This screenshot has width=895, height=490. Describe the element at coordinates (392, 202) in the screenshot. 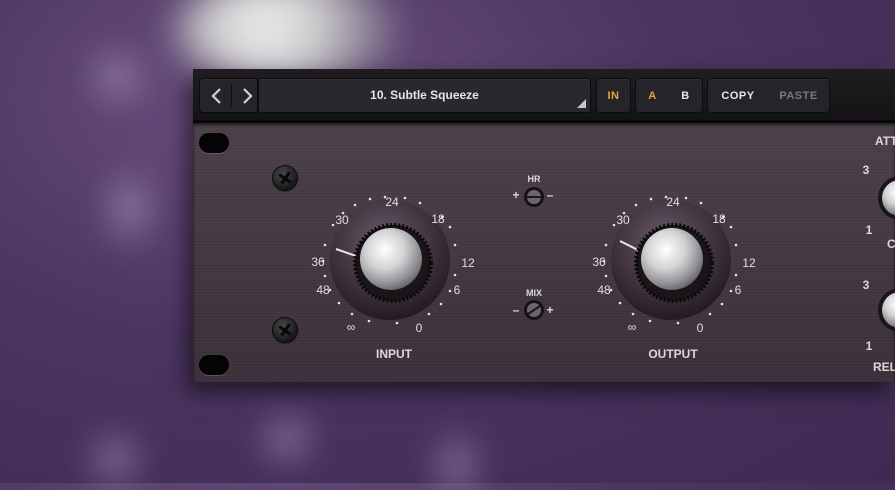

I see `input-tick-24: 24` at that location.